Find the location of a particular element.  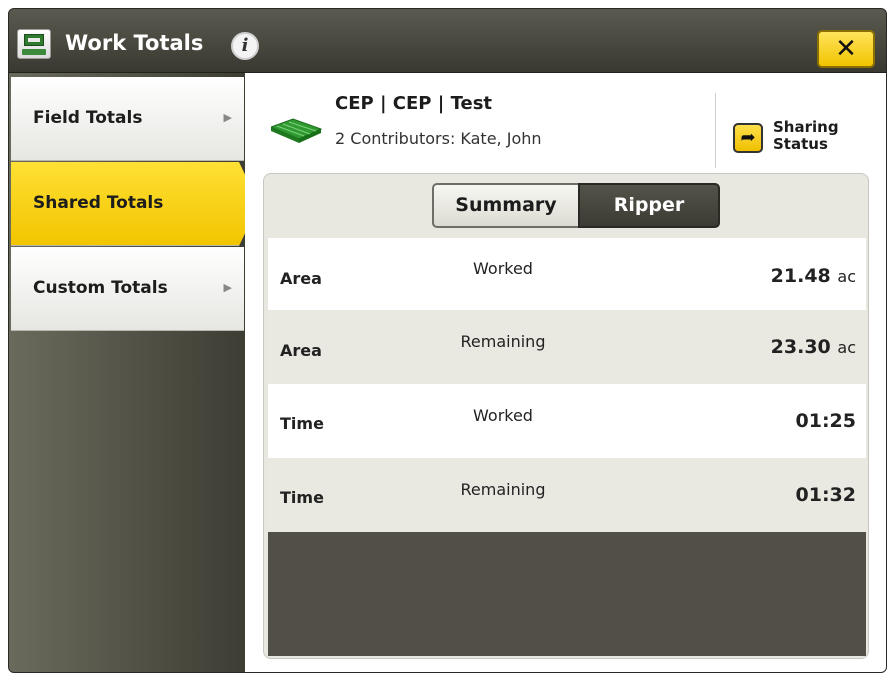

app-icon is located at coordinates (34, 44).